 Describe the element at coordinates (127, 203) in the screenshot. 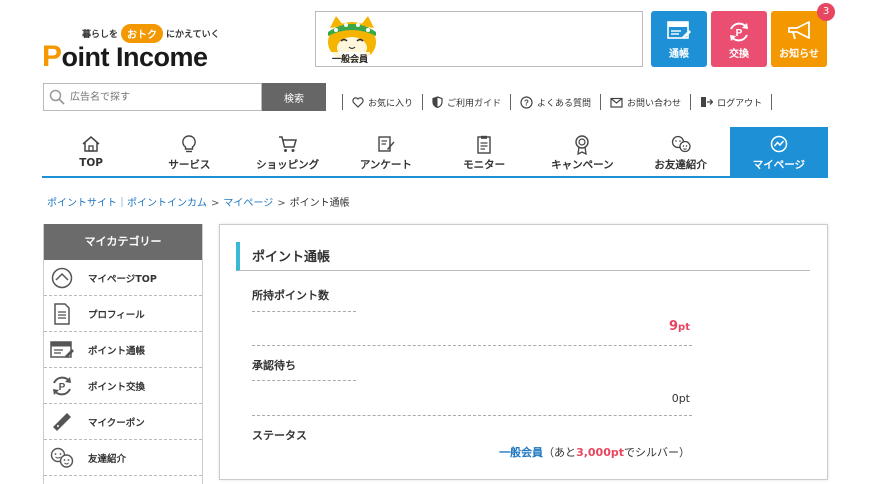

I see `breadcrumb-home: ポイントサイト｜ポイントインカム` at that location.